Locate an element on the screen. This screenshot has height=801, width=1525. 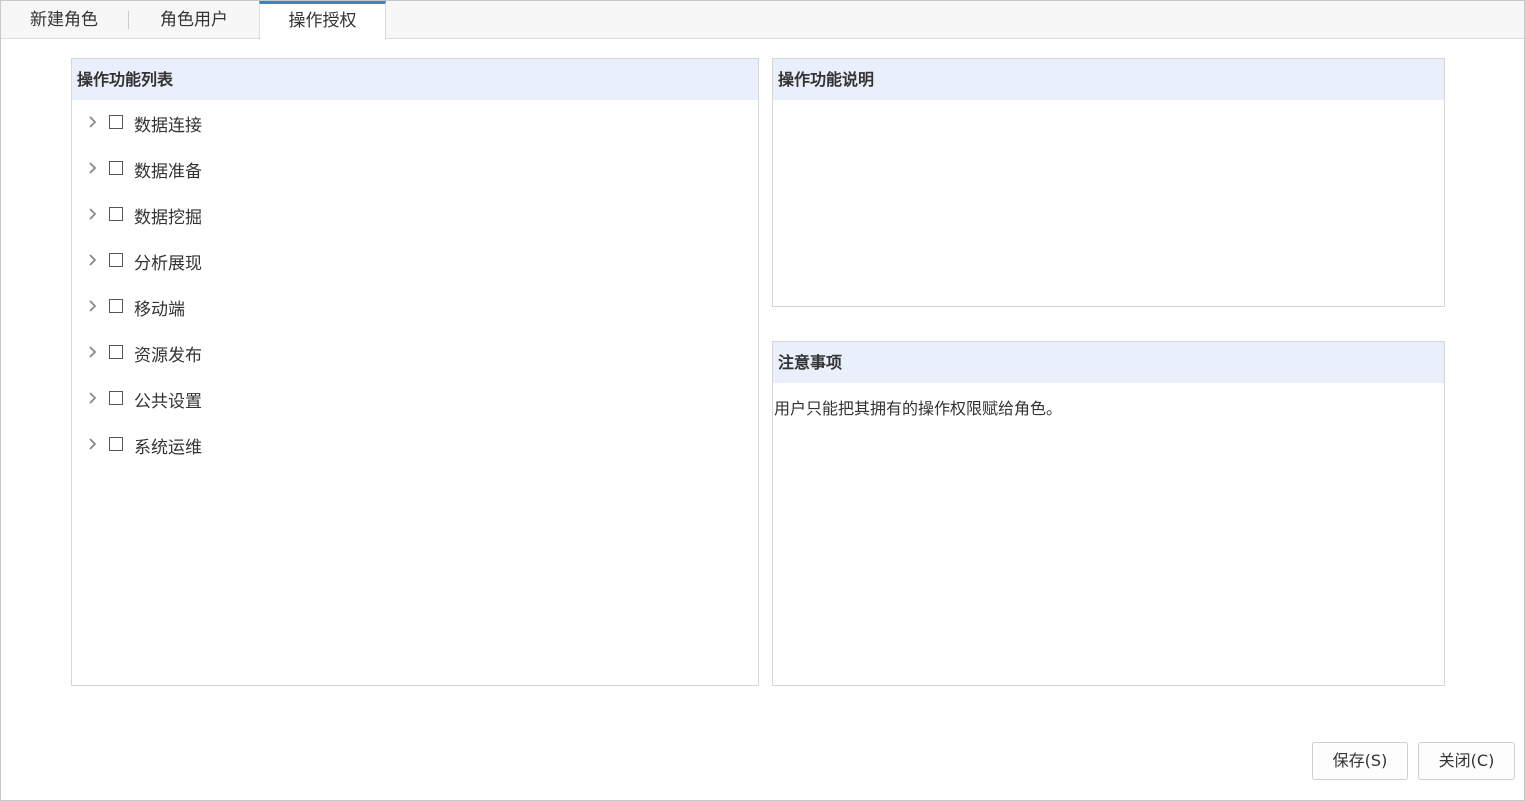
function-description-panel: 操作功能说明 is located at coordinates (1108, 182).